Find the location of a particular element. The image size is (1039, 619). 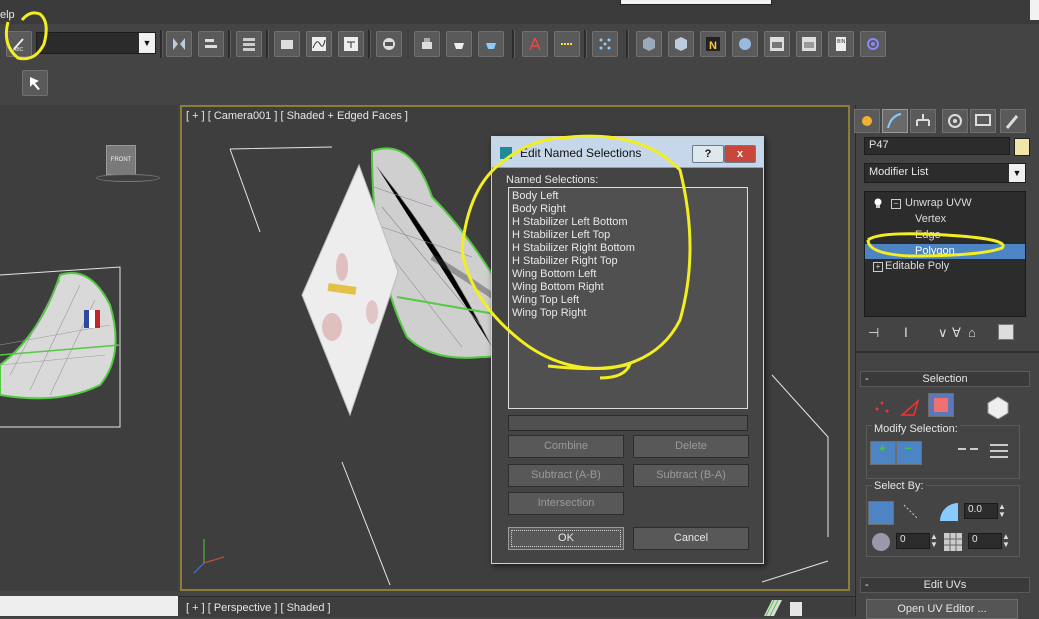

modify-tab-icon is located at coordinates (895, 121).